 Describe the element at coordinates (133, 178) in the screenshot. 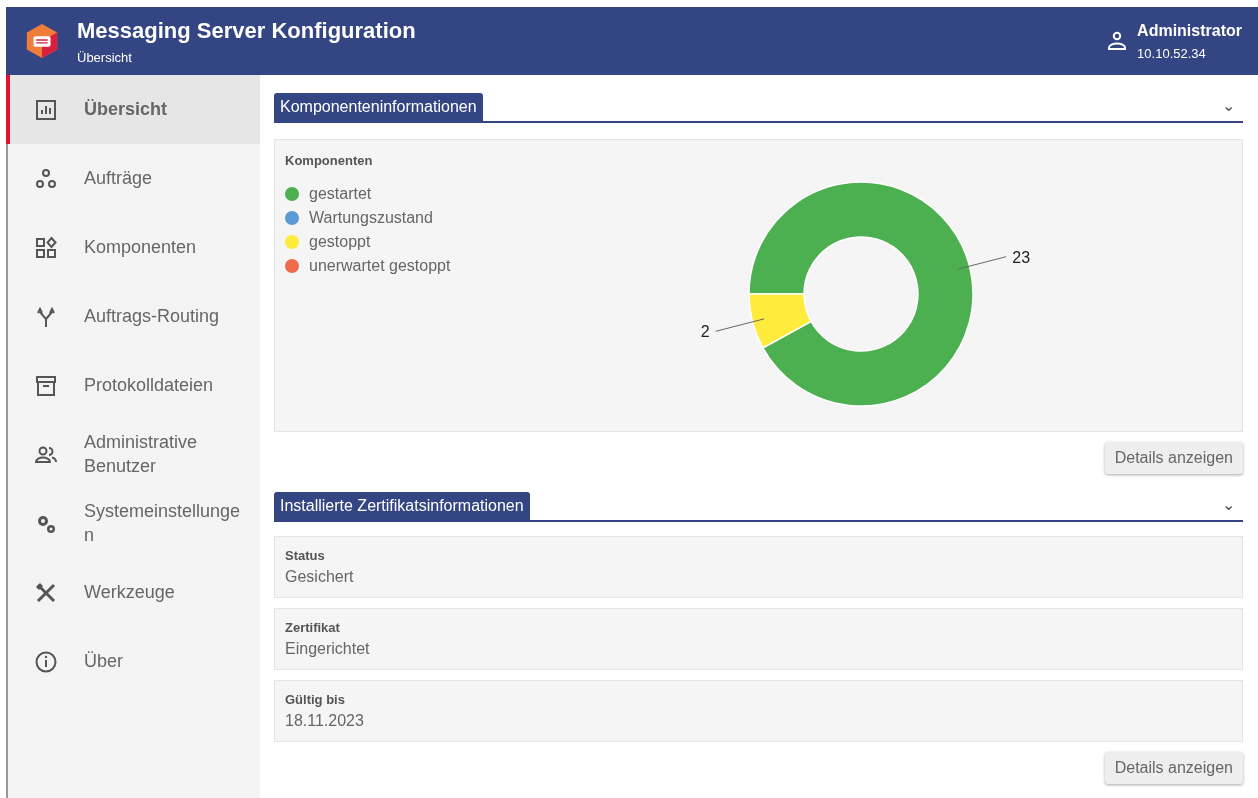

I see `sidebar-item: Aufträge` at that location.